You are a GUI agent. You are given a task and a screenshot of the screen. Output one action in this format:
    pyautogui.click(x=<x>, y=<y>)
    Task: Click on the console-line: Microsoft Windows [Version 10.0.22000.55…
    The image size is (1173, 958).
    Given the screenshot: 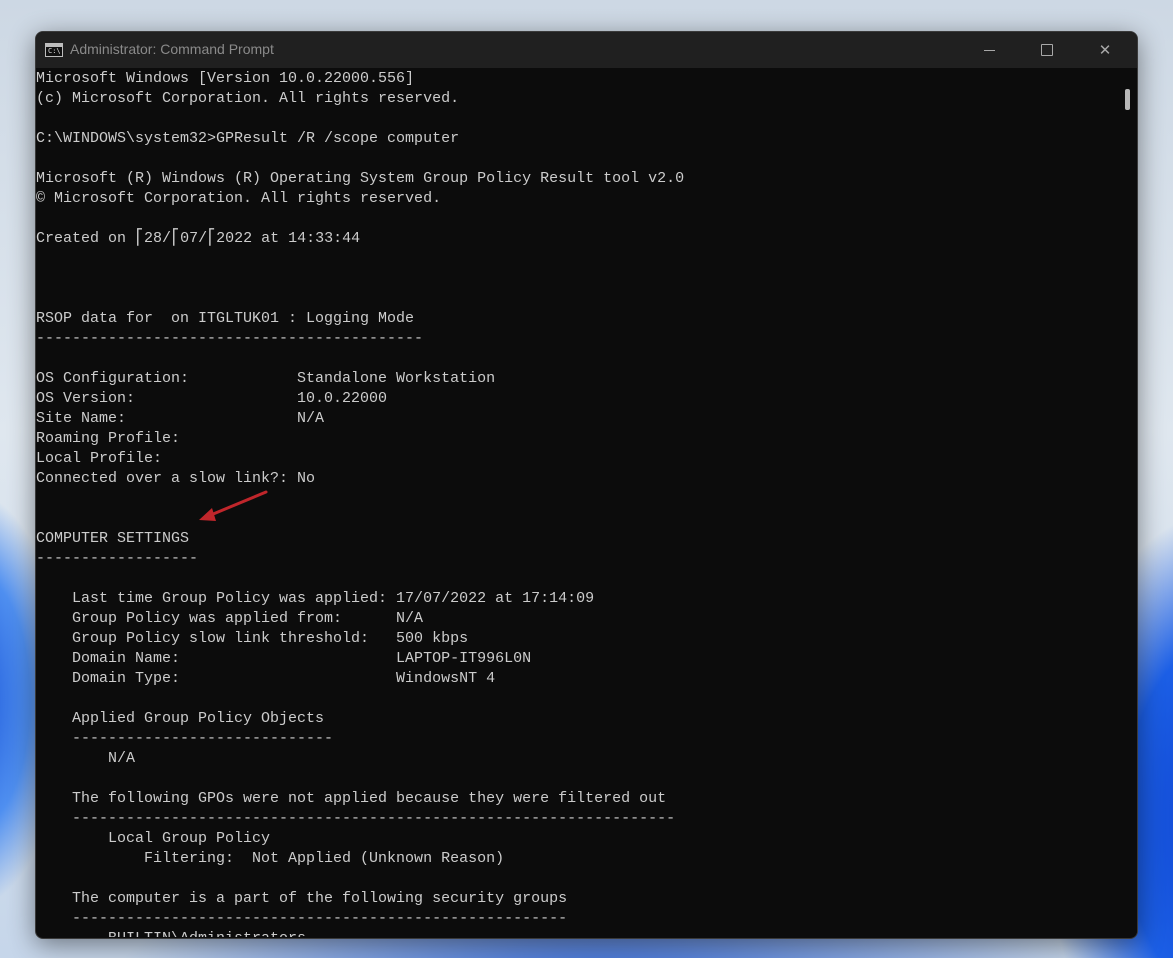 What is the action you would take?
    pyautogui.click(x=225, y=78)
    